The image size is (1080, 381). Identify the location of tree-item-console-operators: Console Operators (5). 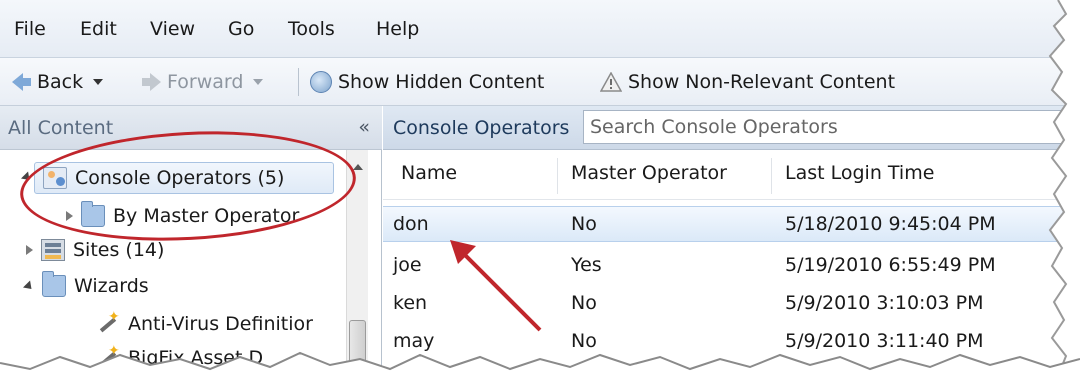
(184, 178).